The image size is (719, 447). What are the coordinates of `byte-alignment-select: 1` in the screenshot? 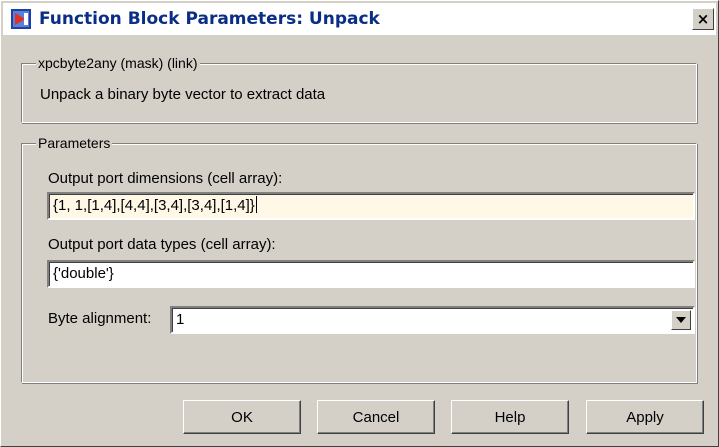 It's located at (432, 320).